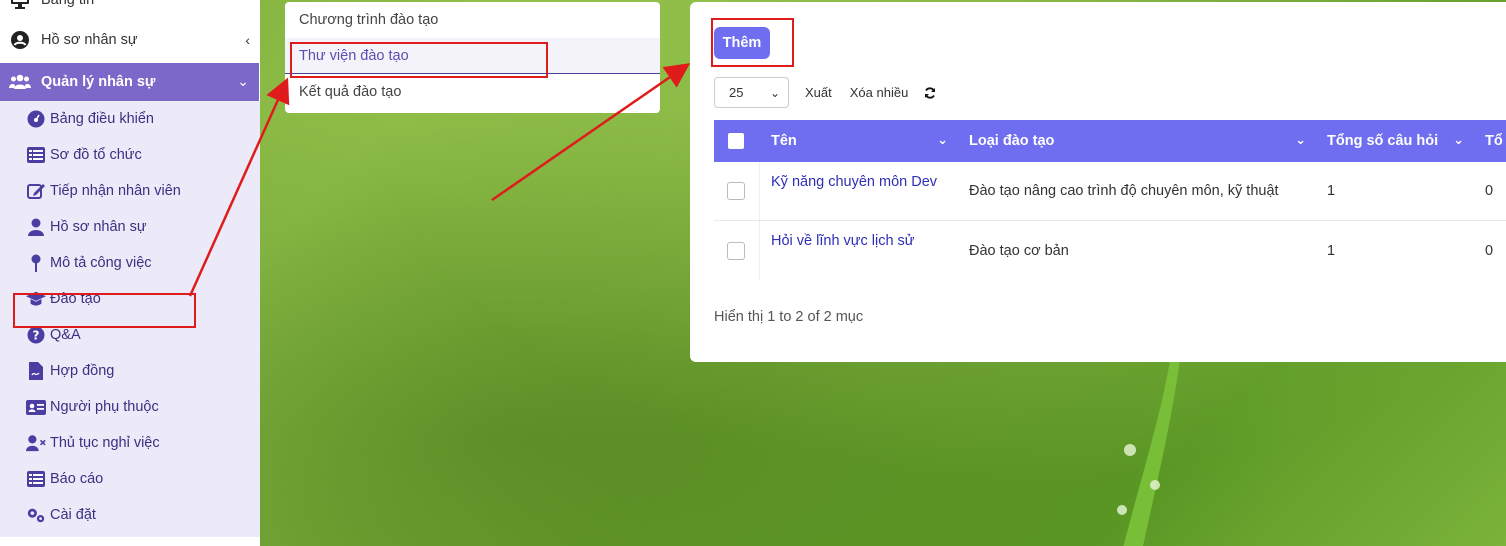 The image size is (1506, 546). I want to click on col-header-label: Tổ, so click(1494, 141).